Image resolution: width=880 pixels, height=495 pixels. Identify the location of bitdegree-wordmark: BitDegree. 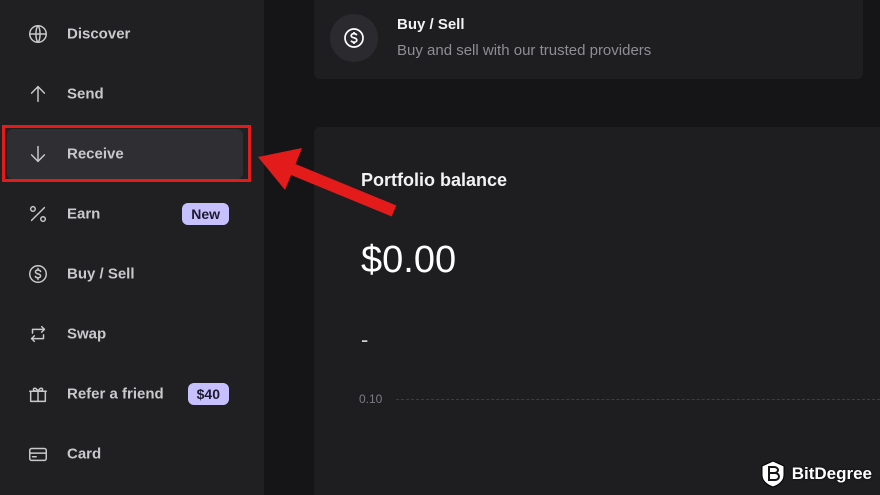
(831, 473).